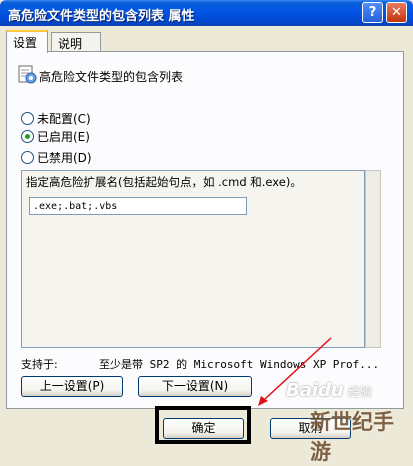 The image size is (413, 466). I want to click on radio-disabled: 已禁用(D), so click(56, 157).